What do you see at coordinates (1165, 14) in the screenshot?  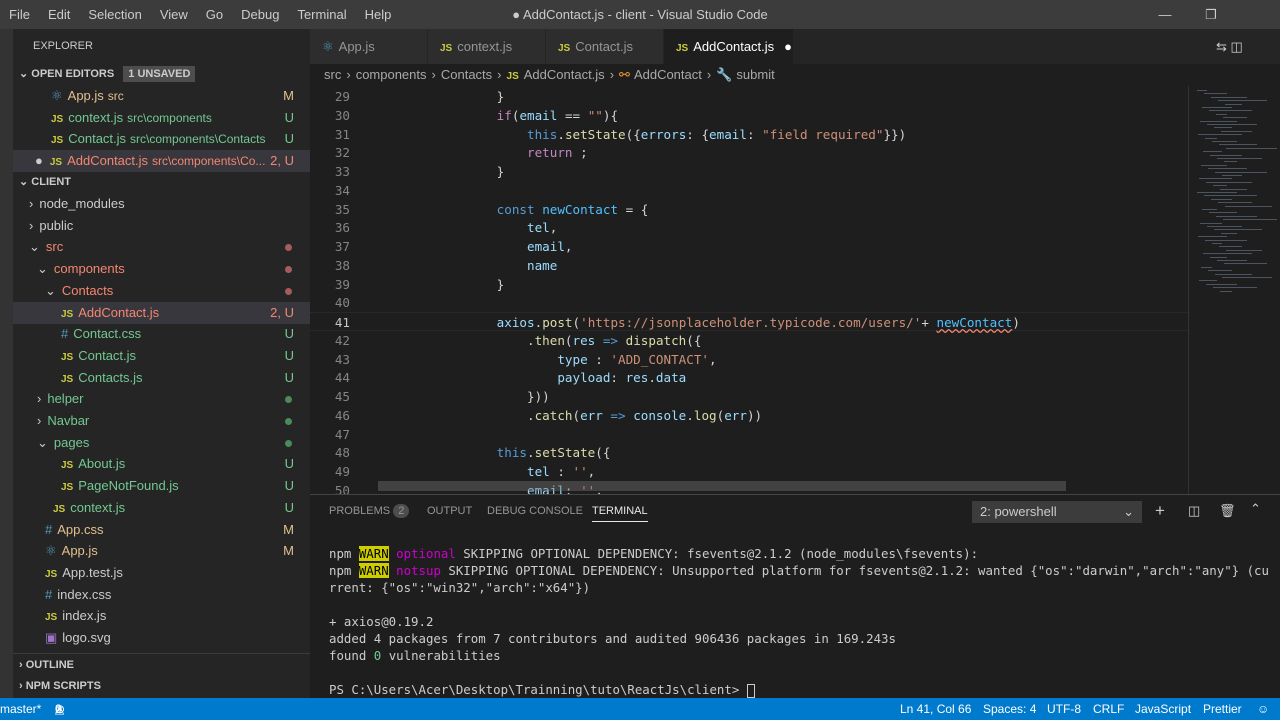 I see `minimize-button: —` at bounding box center [1165, 14].